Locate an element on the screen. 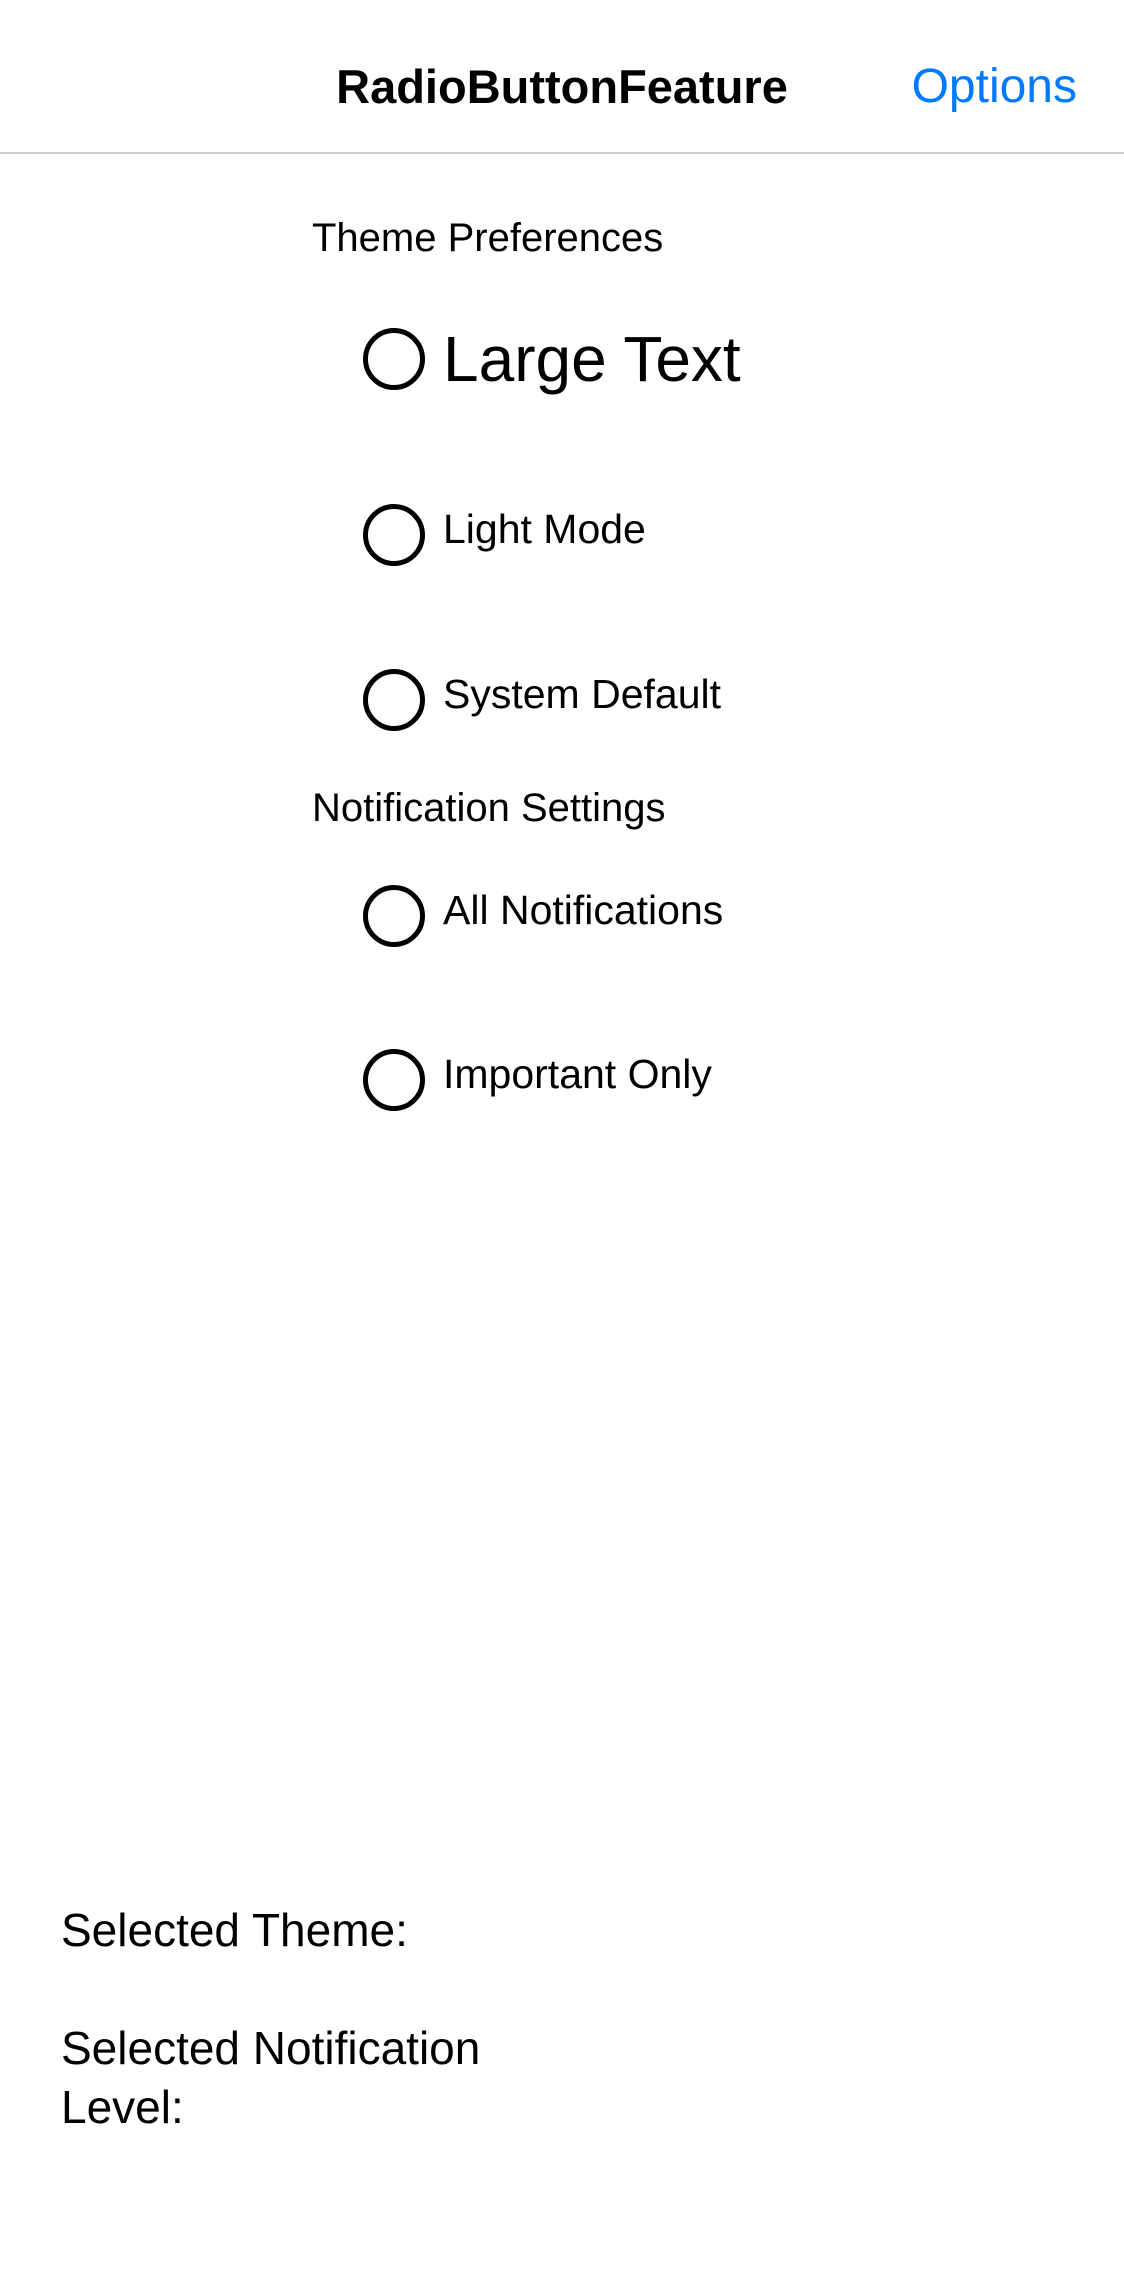 This screenshot has height=2286, width=1124. radio-all-notifications: All Notifications is located at coordinates (543, 916).